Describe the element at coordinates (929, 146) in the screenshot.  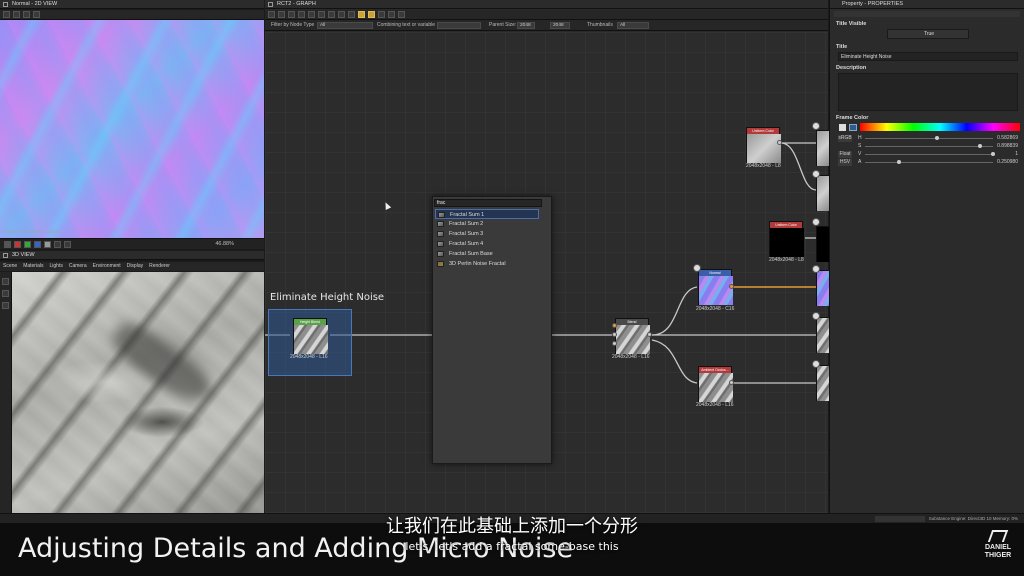
I see `s-slider` at that location.